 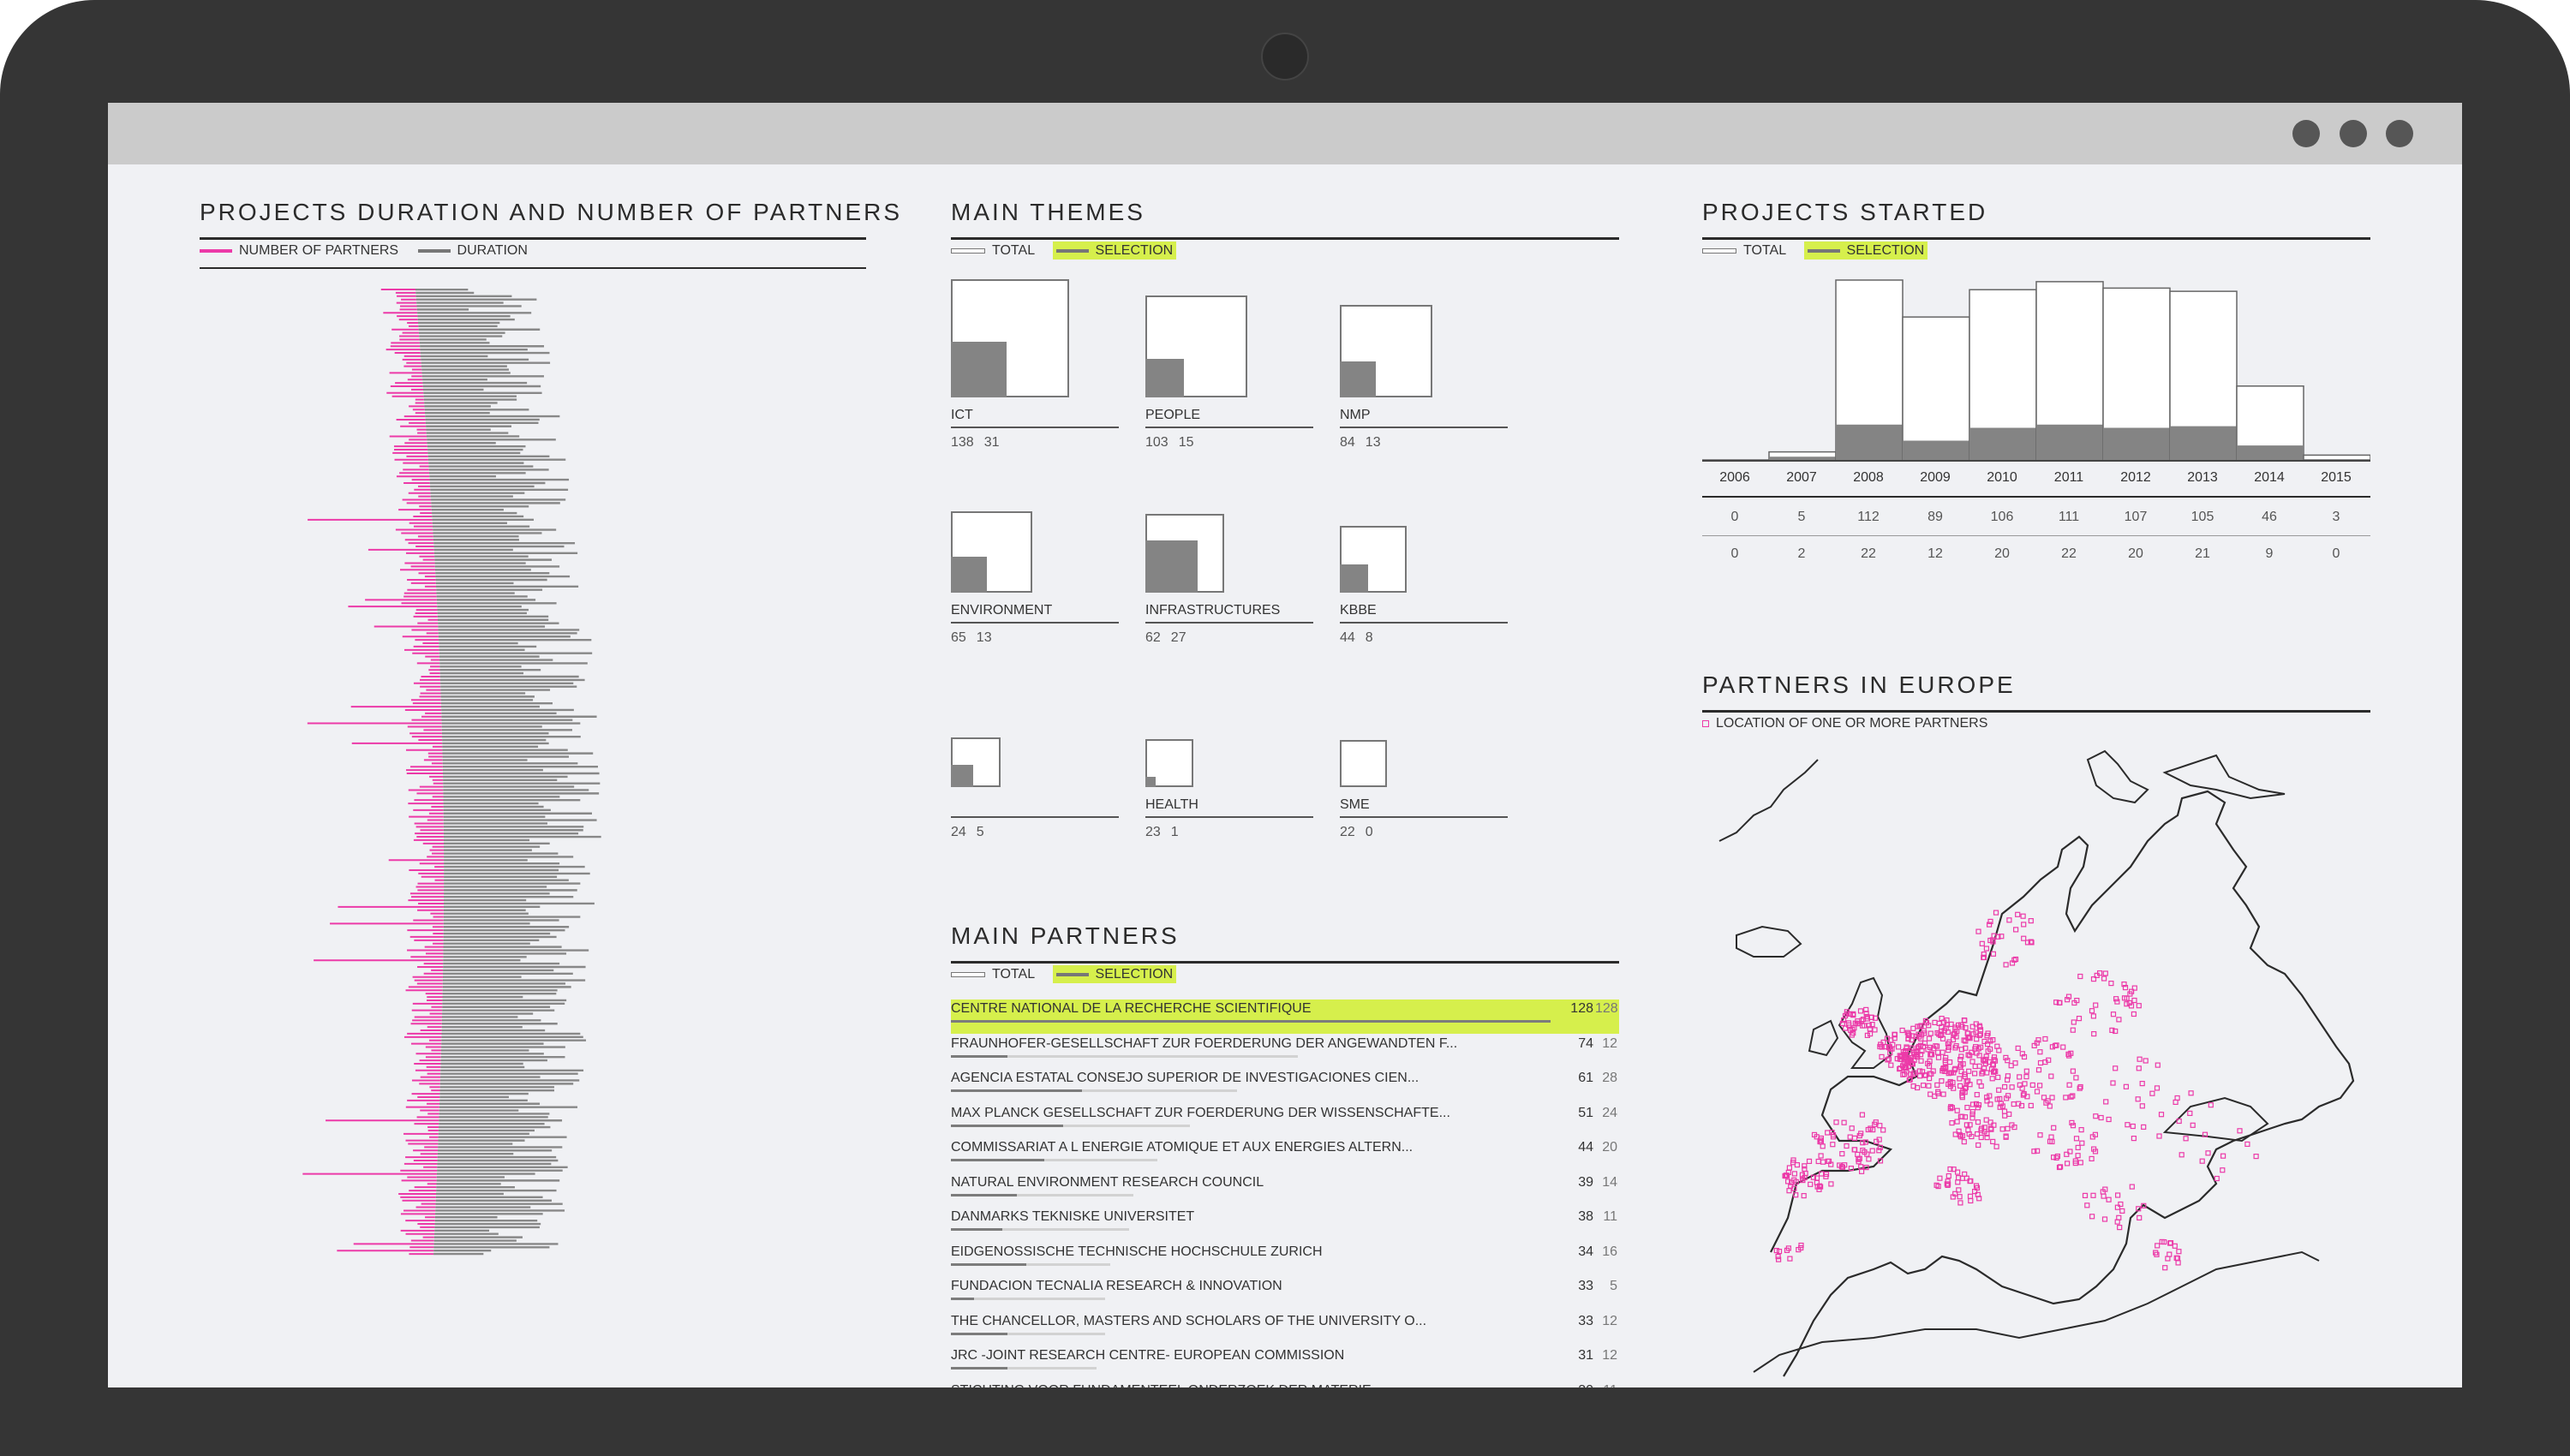 I want to click on legend-selection: SELECTION, so click(x=1885, y=250).